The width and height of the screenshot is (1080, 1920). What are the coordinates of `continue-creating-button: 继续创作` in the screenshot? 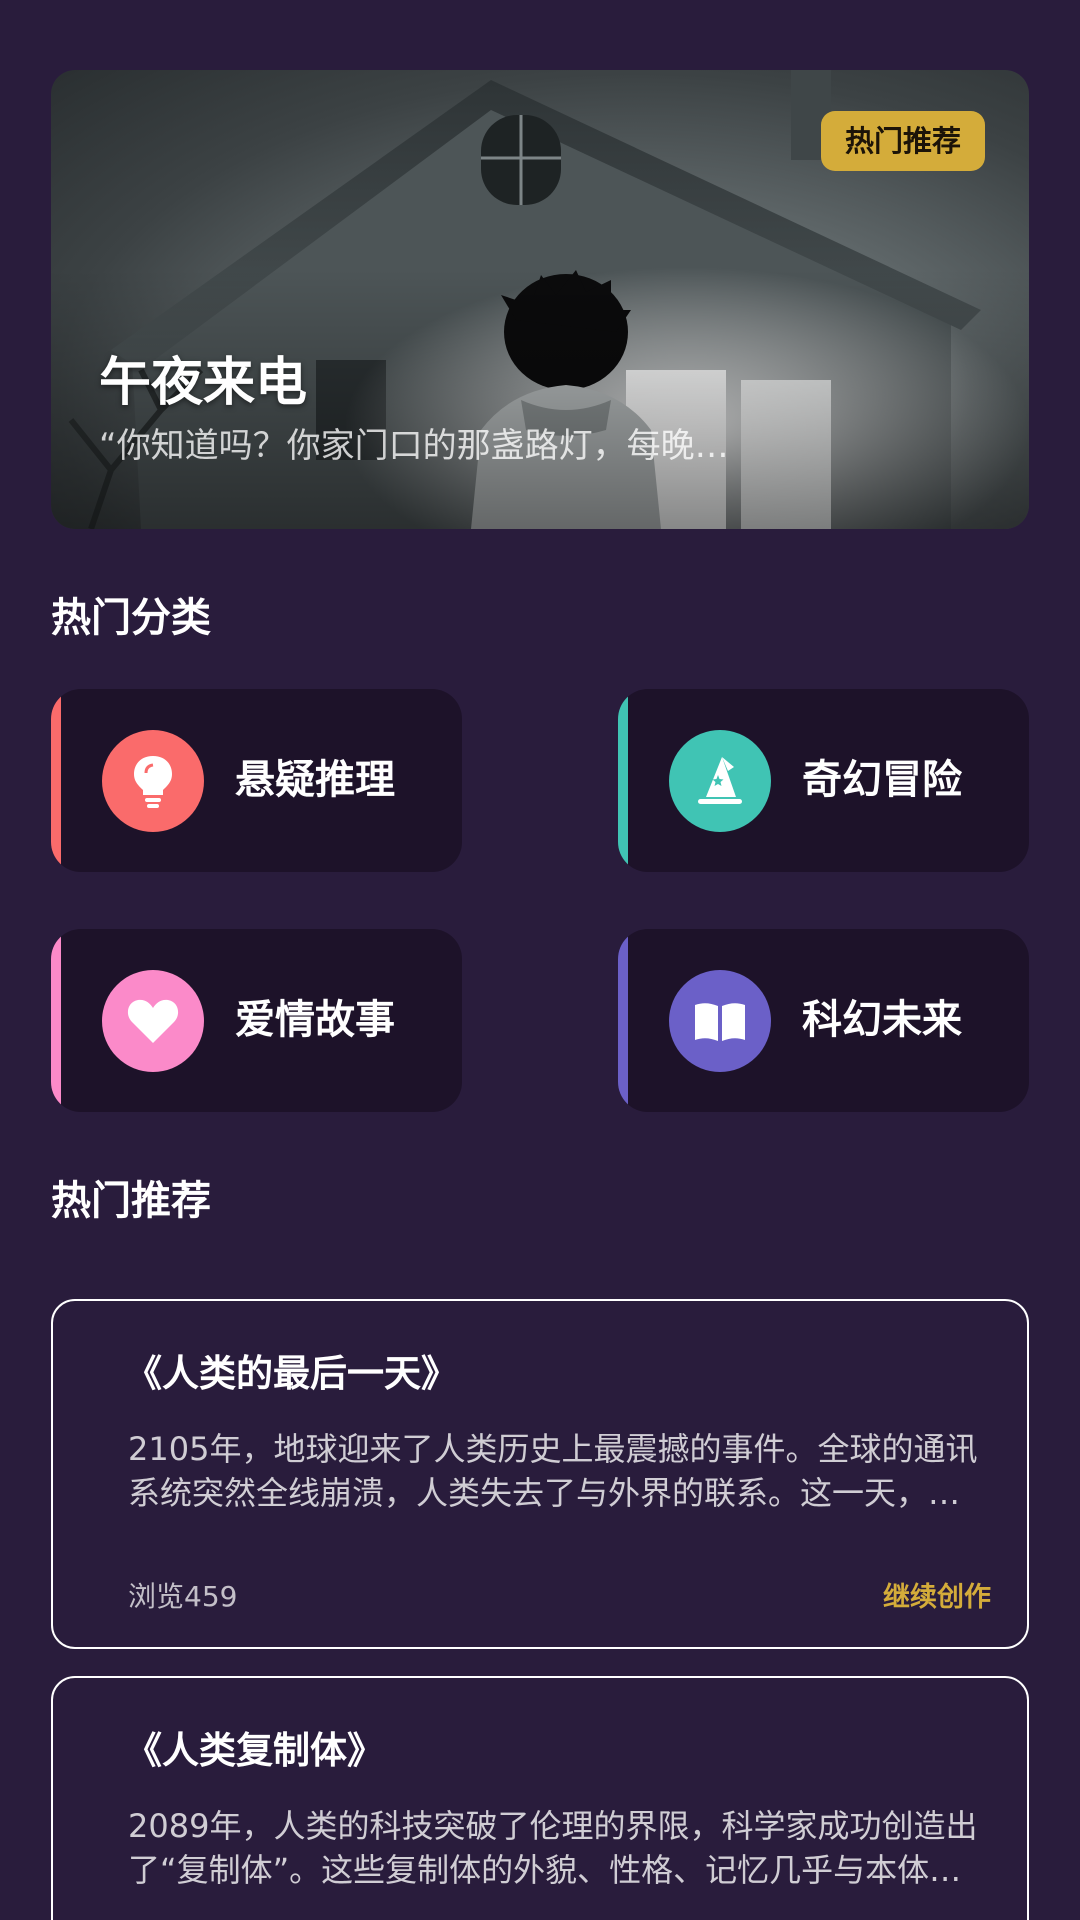 It's located at (937, 1594).